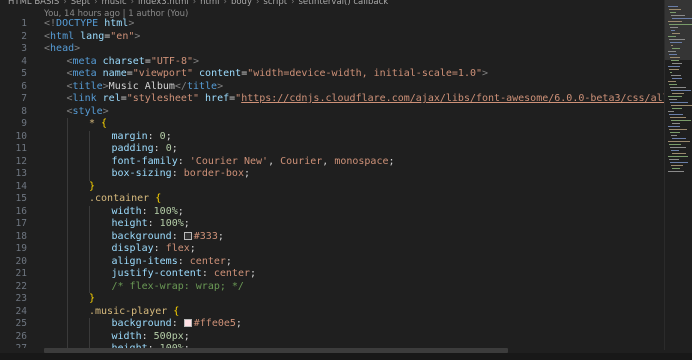  I want to click on code-token: "viewport", so click(162, 73).